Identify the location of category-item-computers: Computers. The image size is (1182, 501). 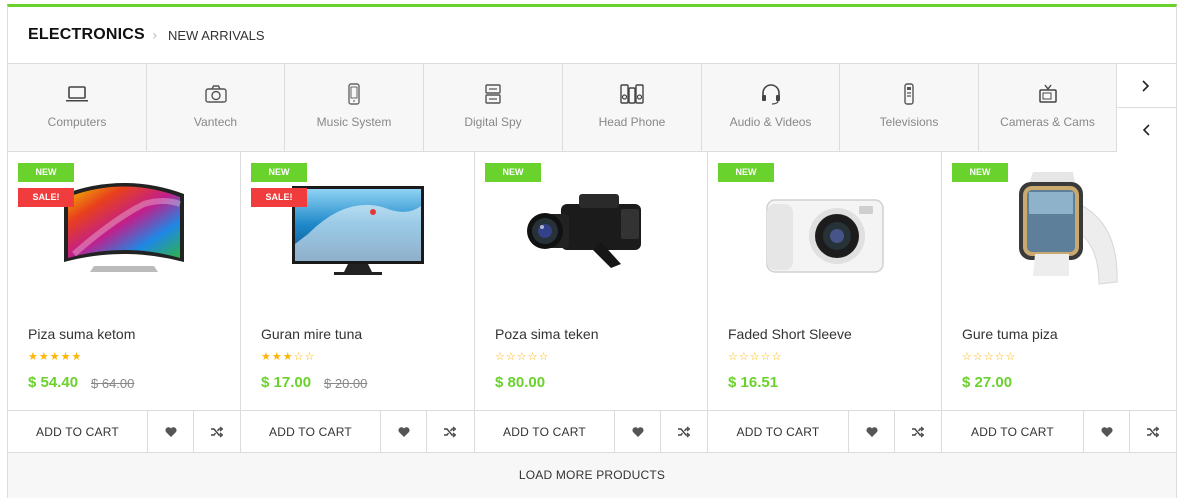
(77, 108).